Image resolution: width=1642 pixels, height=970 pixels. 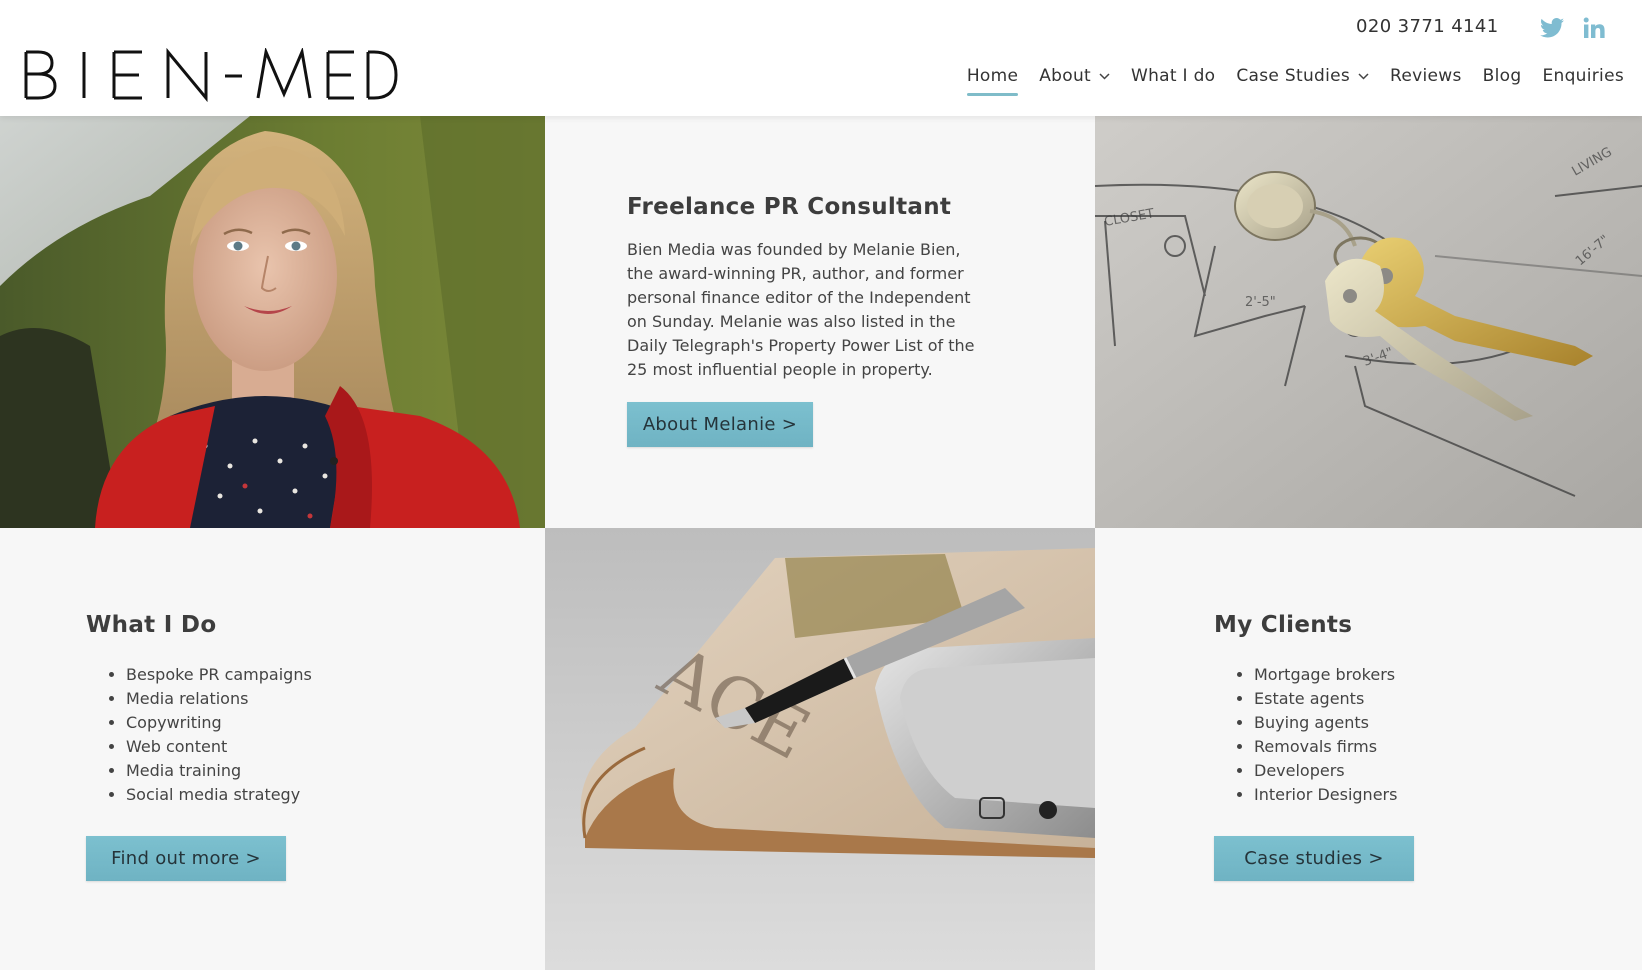 I want to click on list-item: Web content, so click(x=219, y=747).